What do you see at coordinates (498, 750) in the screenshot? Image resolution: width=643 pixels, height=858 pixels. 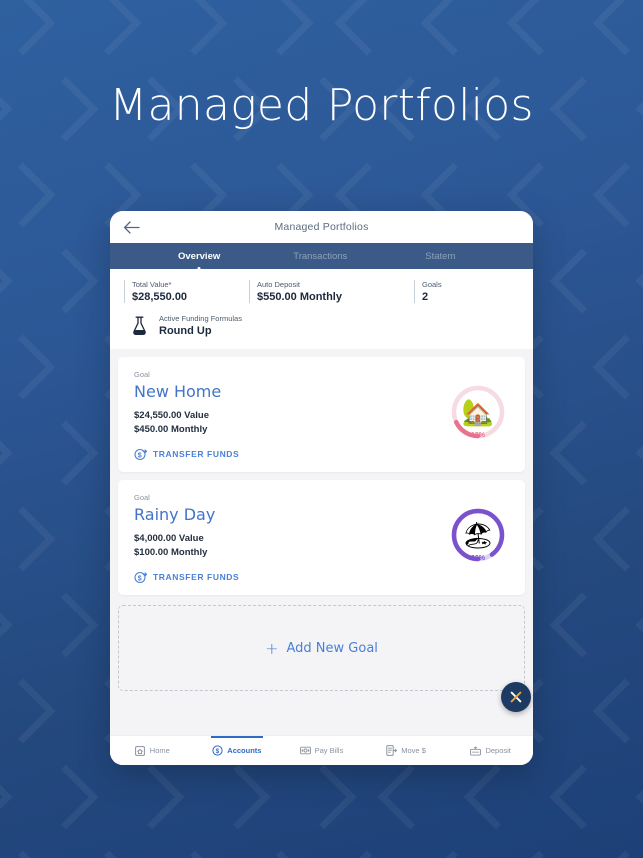 I see `nav-item-deposit-label: Deposit` at bounding box center [498, 750].